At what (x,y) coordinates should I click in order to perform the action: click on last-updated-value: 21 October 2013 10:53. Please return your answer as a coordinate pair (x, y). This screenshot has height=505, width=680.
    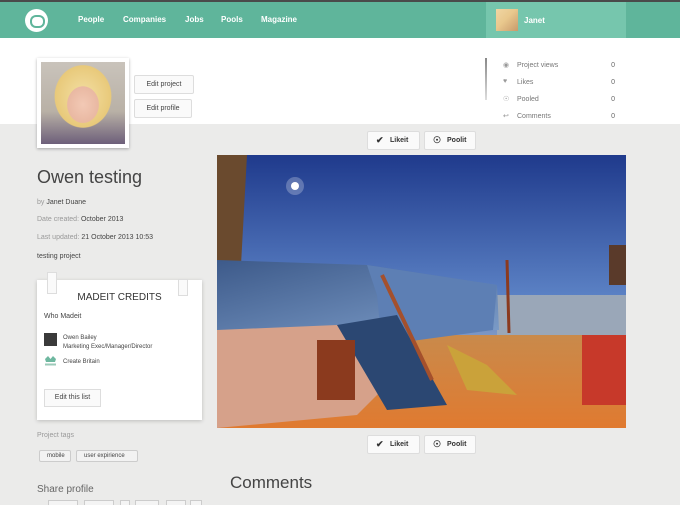
    Looking at the image, I should click on (117, 237).